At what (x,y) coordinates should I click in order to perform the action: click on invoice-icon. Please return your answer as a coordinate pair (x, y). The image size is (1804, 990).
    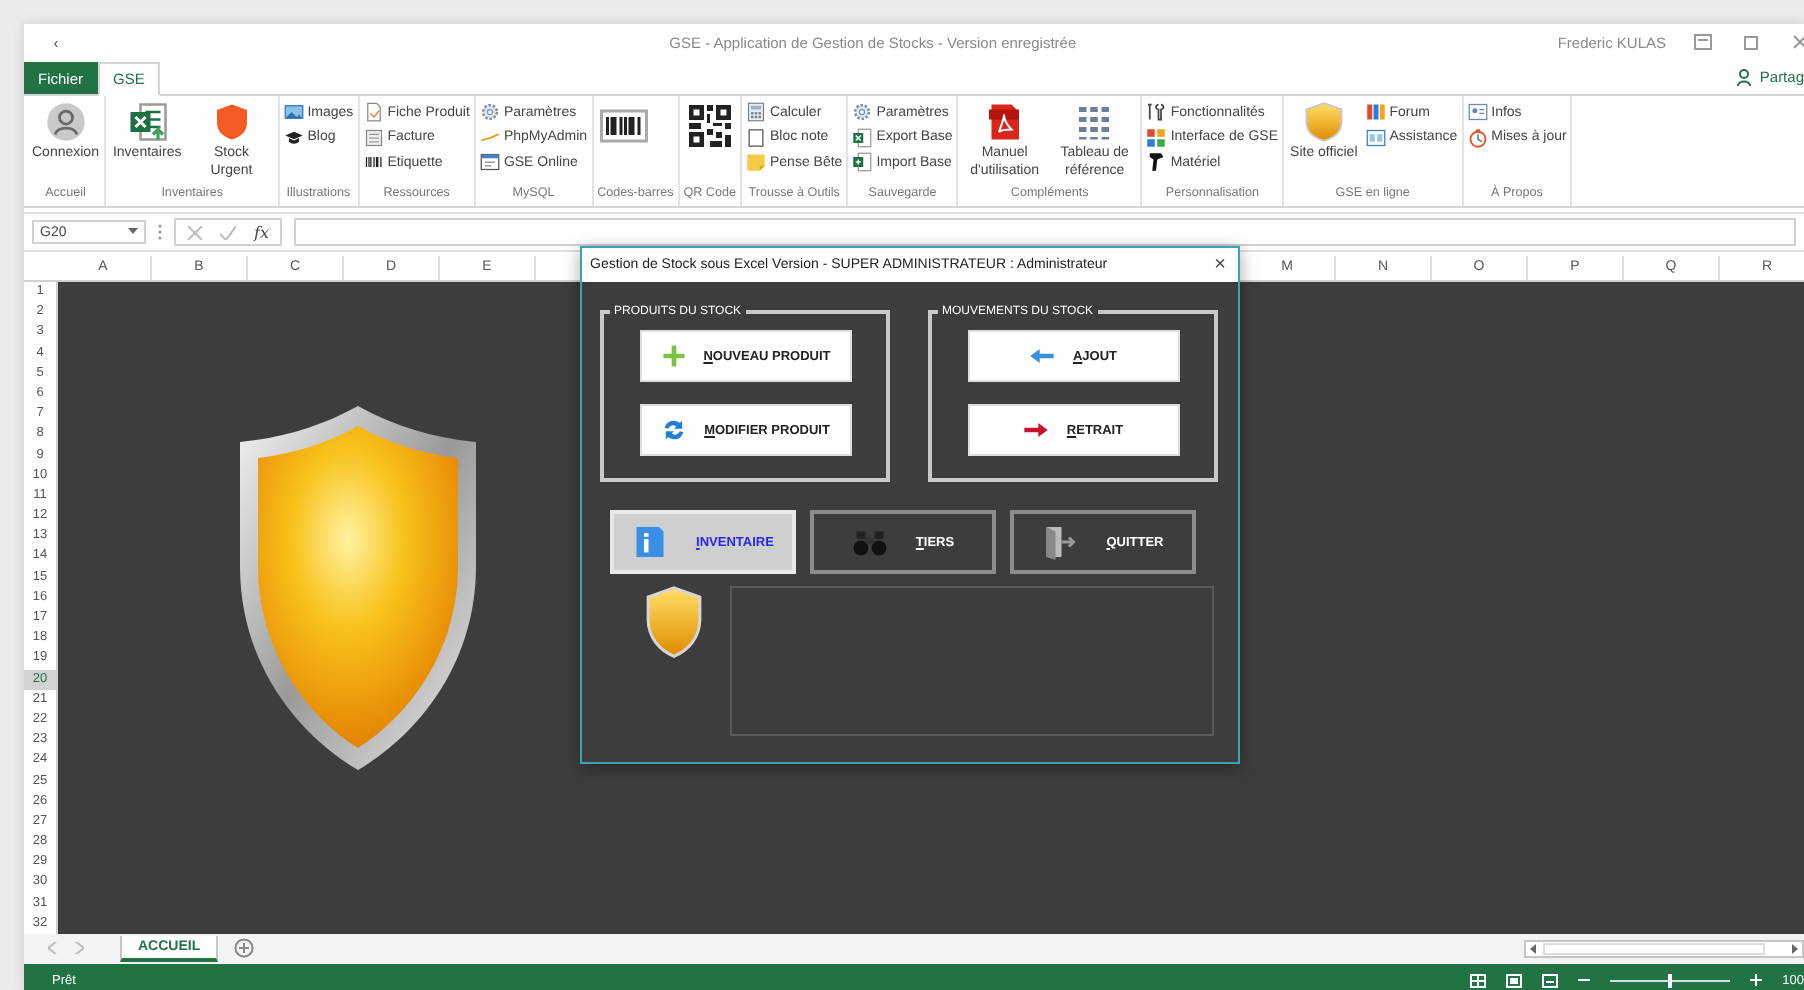
    Looking at the image, I should click on (373, 137).